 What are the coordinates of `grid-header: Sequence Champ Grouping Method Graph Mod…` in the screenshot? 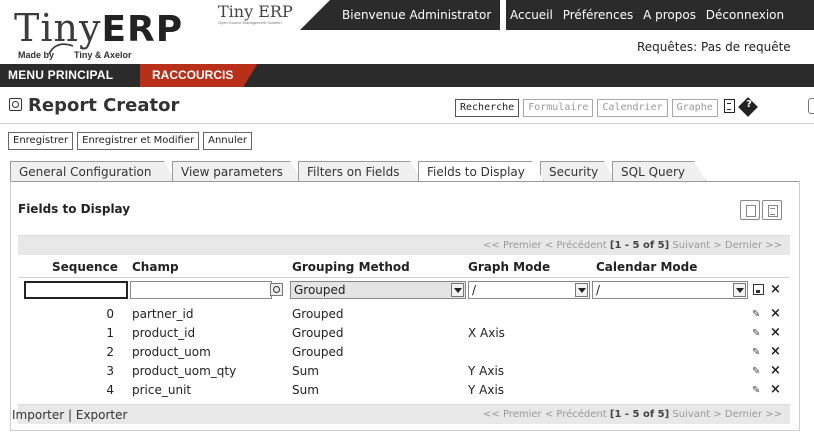 It's located at (404, 267).